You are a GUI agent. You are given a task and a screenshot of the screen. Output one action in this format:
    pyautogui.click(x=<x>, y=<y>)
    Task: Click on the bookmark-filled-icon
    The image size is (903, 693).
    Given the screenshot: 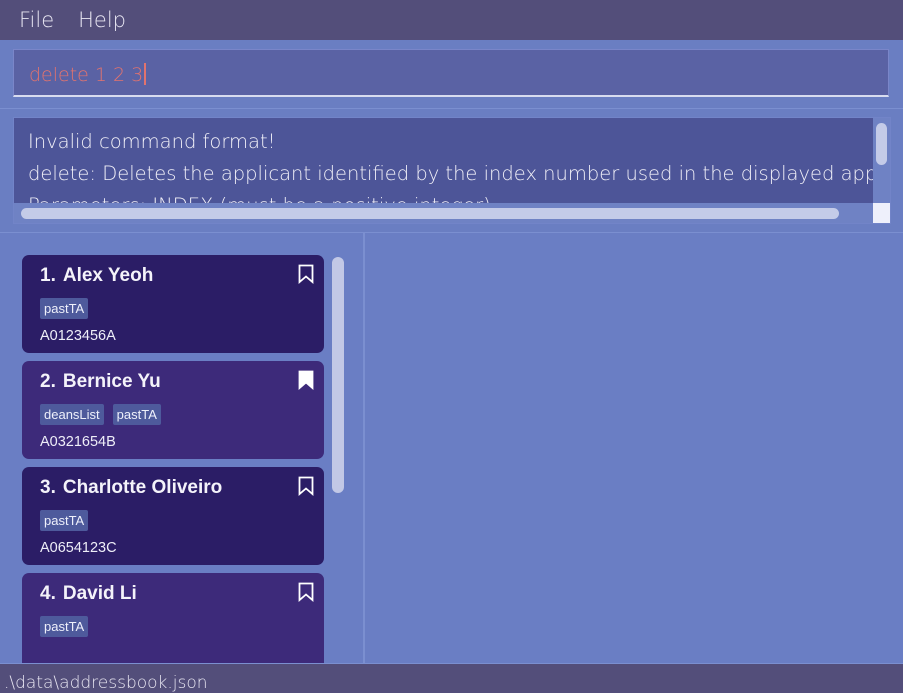 What is the action you would take?
    pyautogui.click(x=306, y=380)
    